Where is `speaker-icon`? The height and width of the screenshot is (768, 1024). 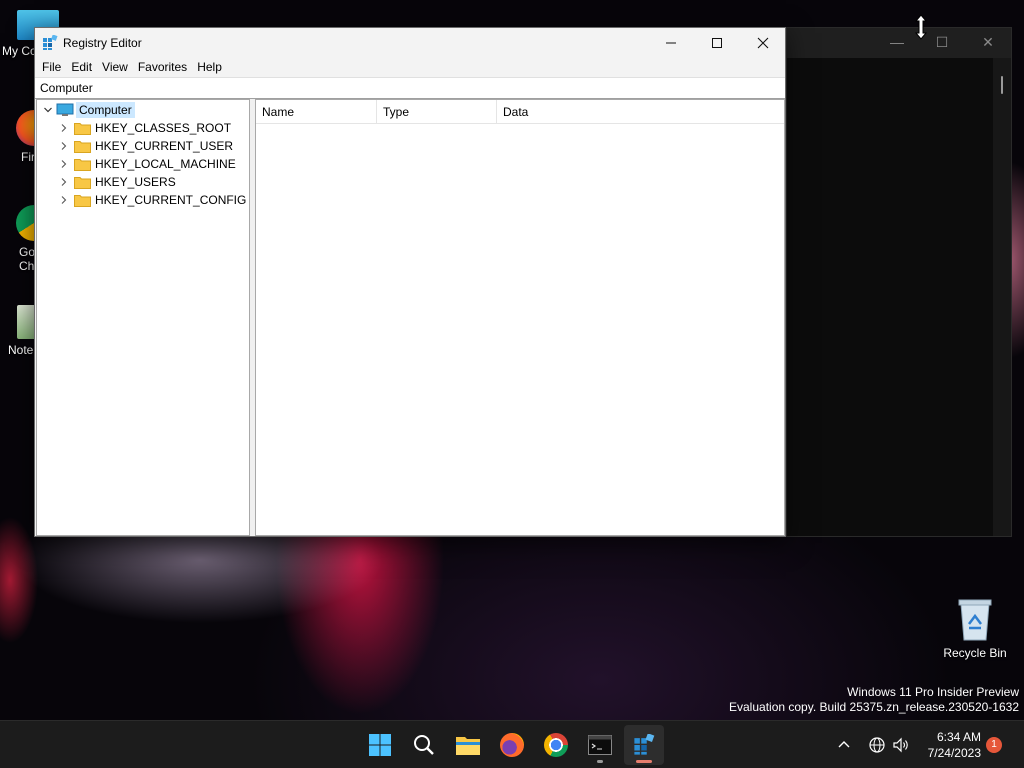 speaker-icon is located at coordinates (901, 745).